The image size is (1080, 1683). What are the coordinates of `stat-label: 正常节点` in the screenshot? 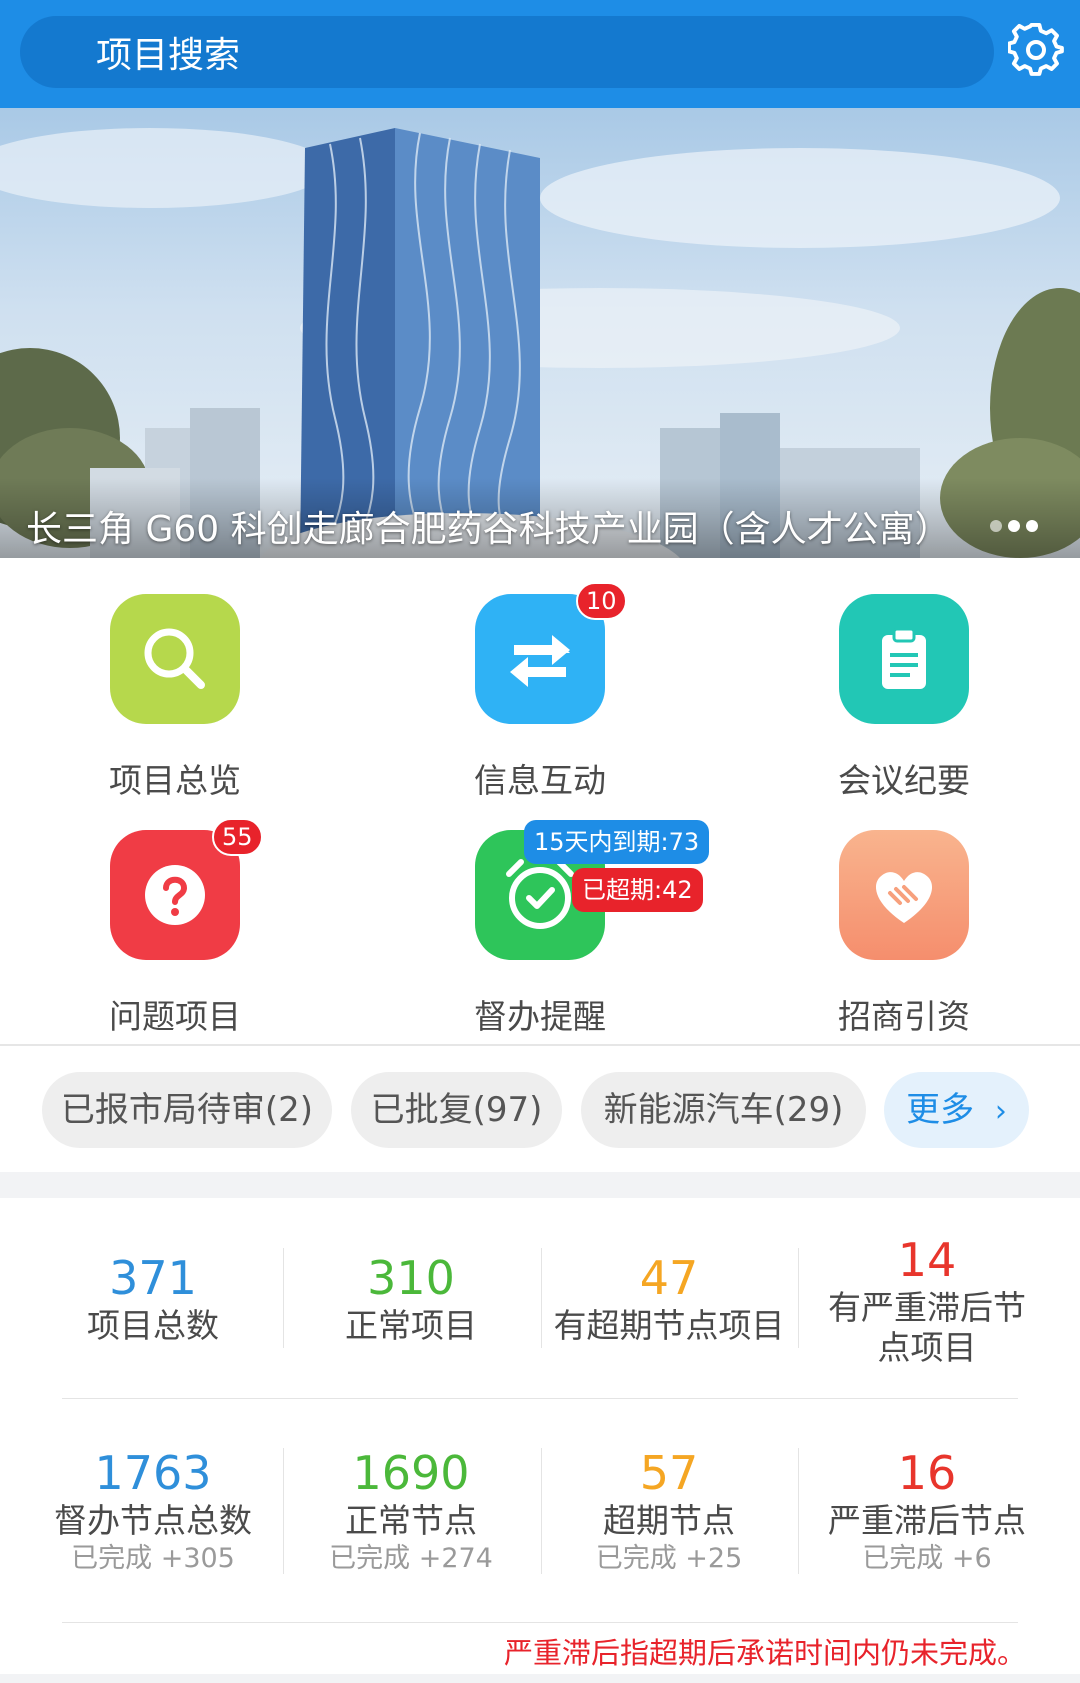 It's located at (411, 1520).